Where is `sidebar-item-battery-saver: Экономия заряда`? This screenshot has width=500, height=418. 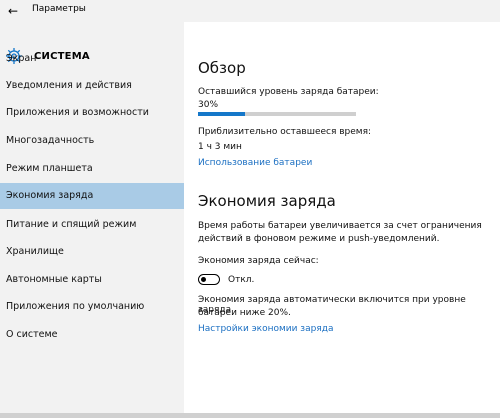
sidebar-item-battery-saver: Экономия заряда is located at coordinates (92, 196).